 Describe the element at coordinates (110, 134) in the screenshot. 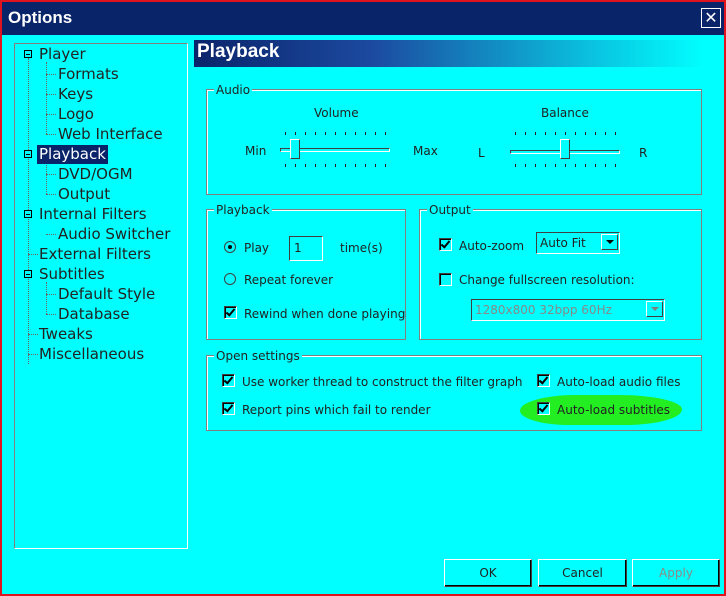

I see `tree-item-web-interface: Web Interface` at that location.